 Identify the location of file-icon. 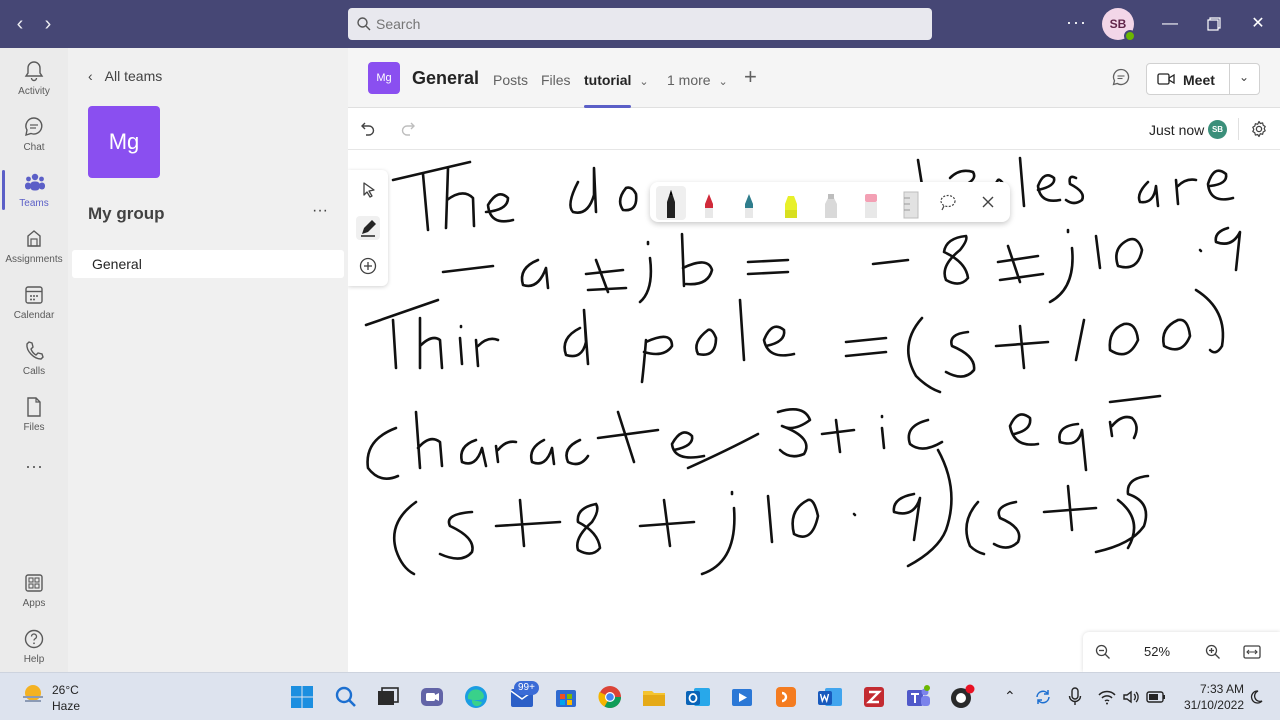
(34, 407).